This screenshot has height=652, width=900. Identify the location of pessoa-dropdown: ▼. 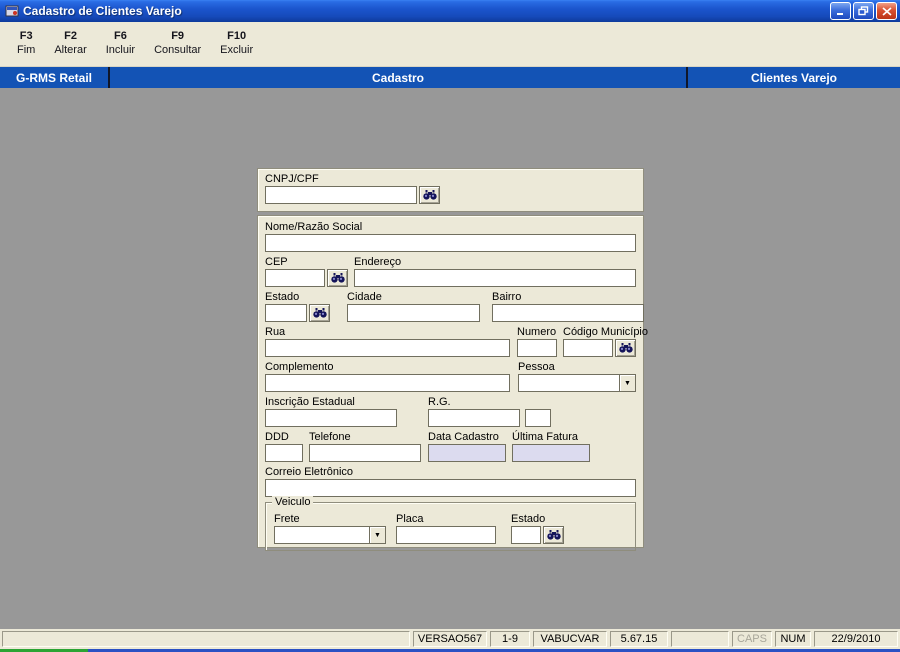
(577, 383).